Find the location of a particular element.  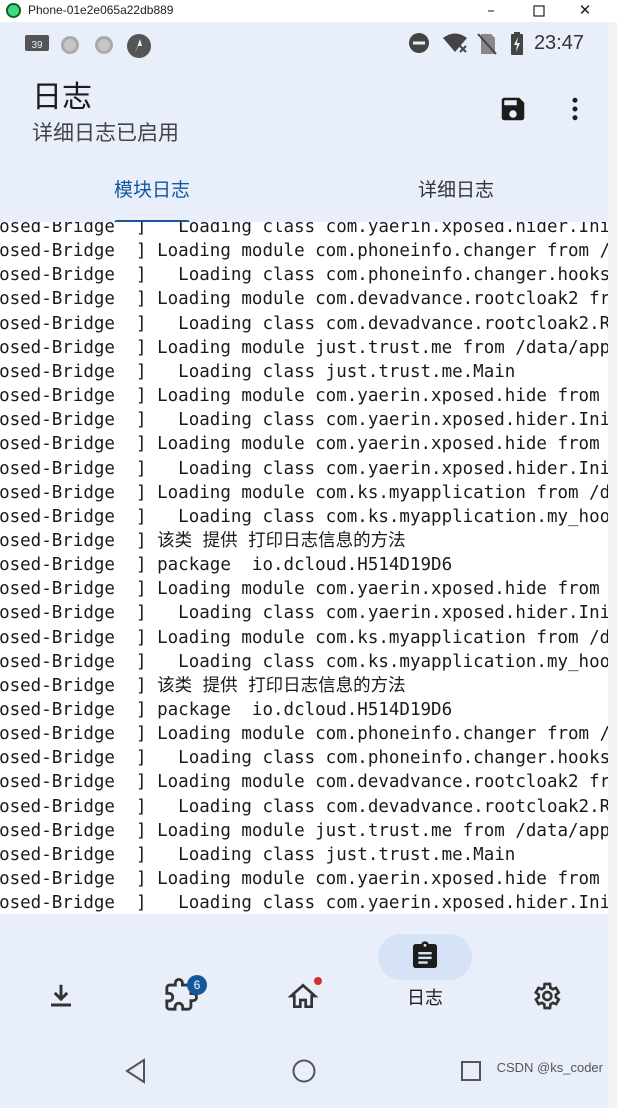

battery-charging-icon is located at coordinates (517, 43).